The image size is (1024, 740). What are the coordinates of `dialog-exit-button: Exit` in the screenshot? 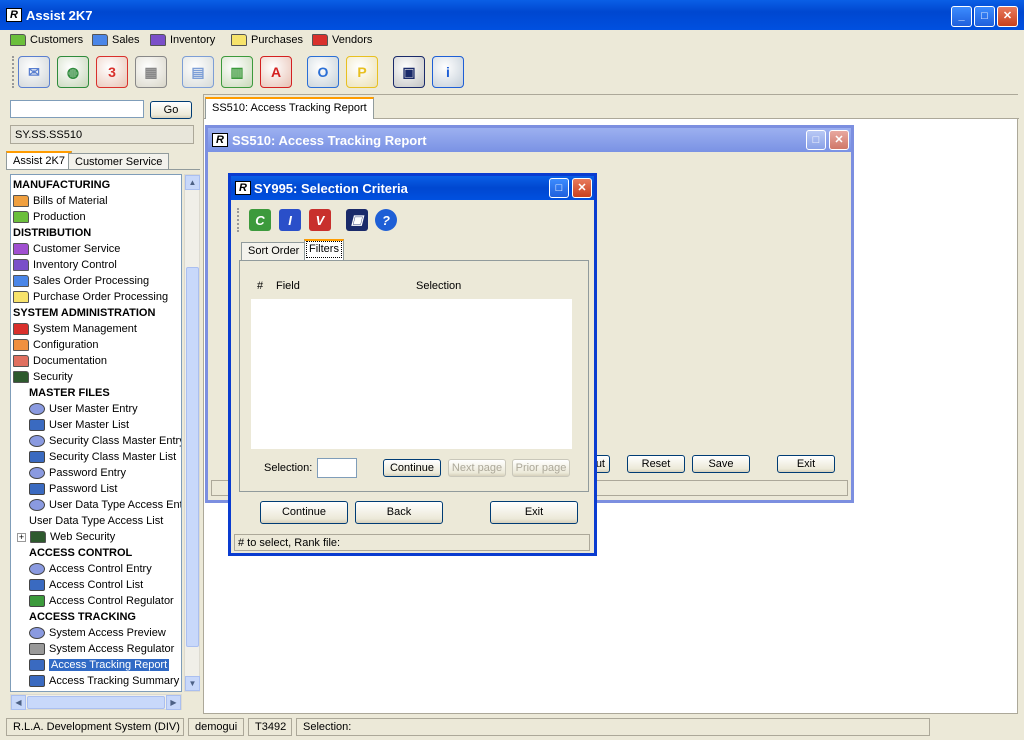 It's located at (534, 512).